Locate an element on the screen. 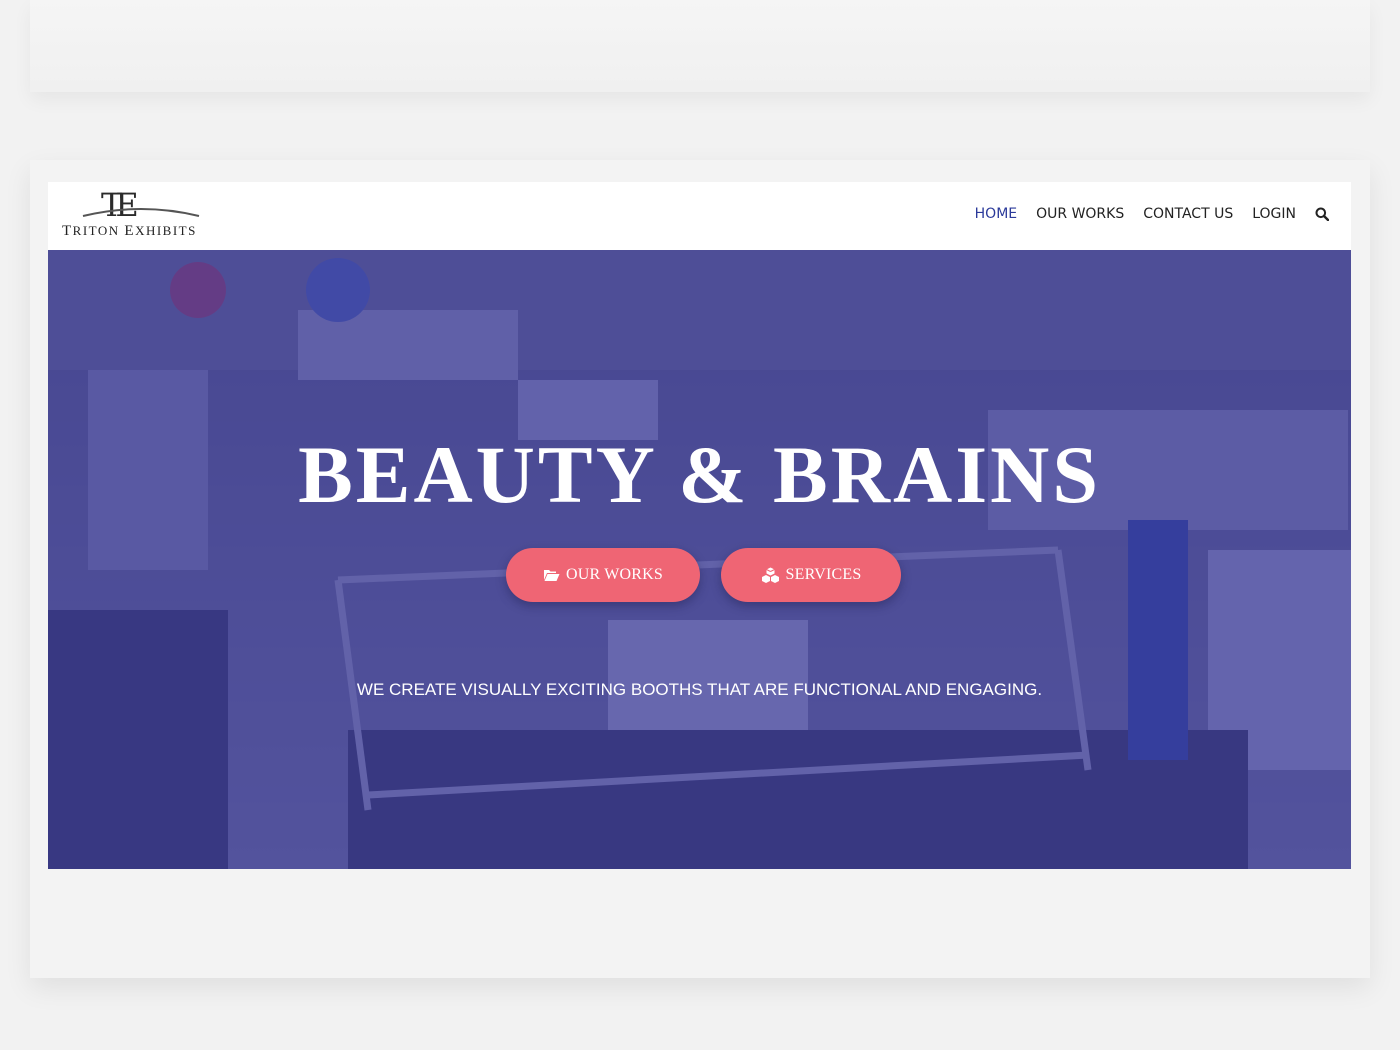 The width and height of the screenshot is (1400, 1050). folder-open-icon is located at coordinates (551, 575).